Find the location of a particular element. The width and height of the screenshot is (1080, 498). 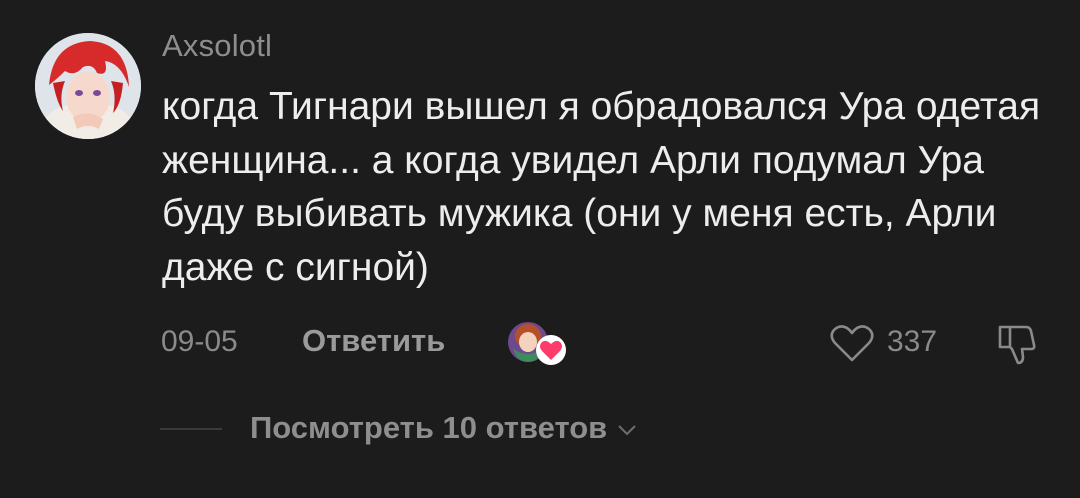

avatar-image is located at coordinates (88, 86).